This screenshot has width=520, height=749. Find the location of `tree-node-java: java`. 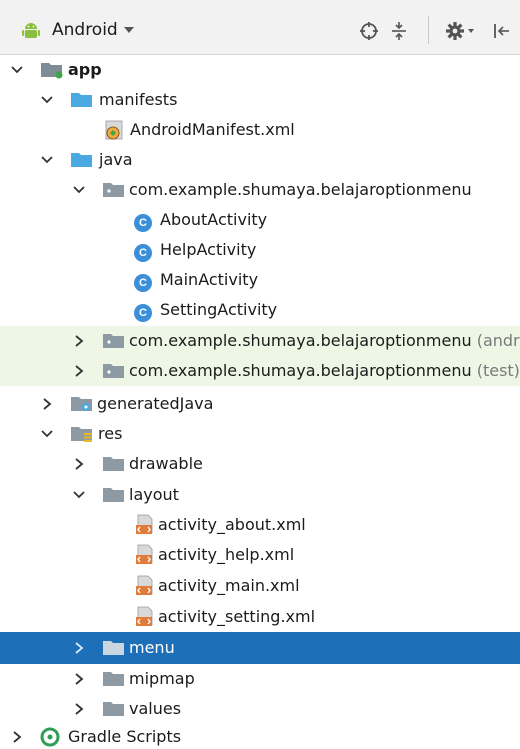

tree-node-java: java is located at coordinates (260, 160).